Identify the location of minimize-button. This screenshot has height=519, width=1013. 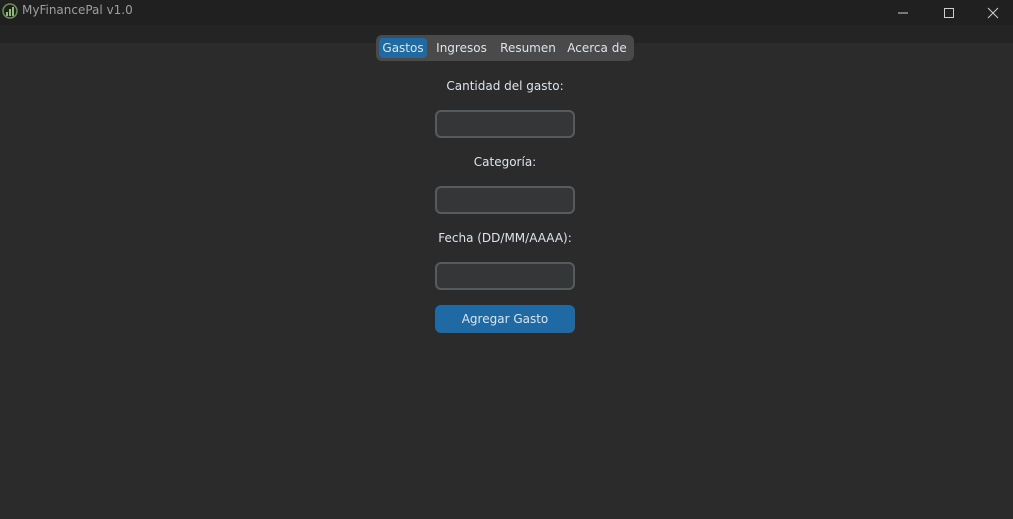
(903, 12).